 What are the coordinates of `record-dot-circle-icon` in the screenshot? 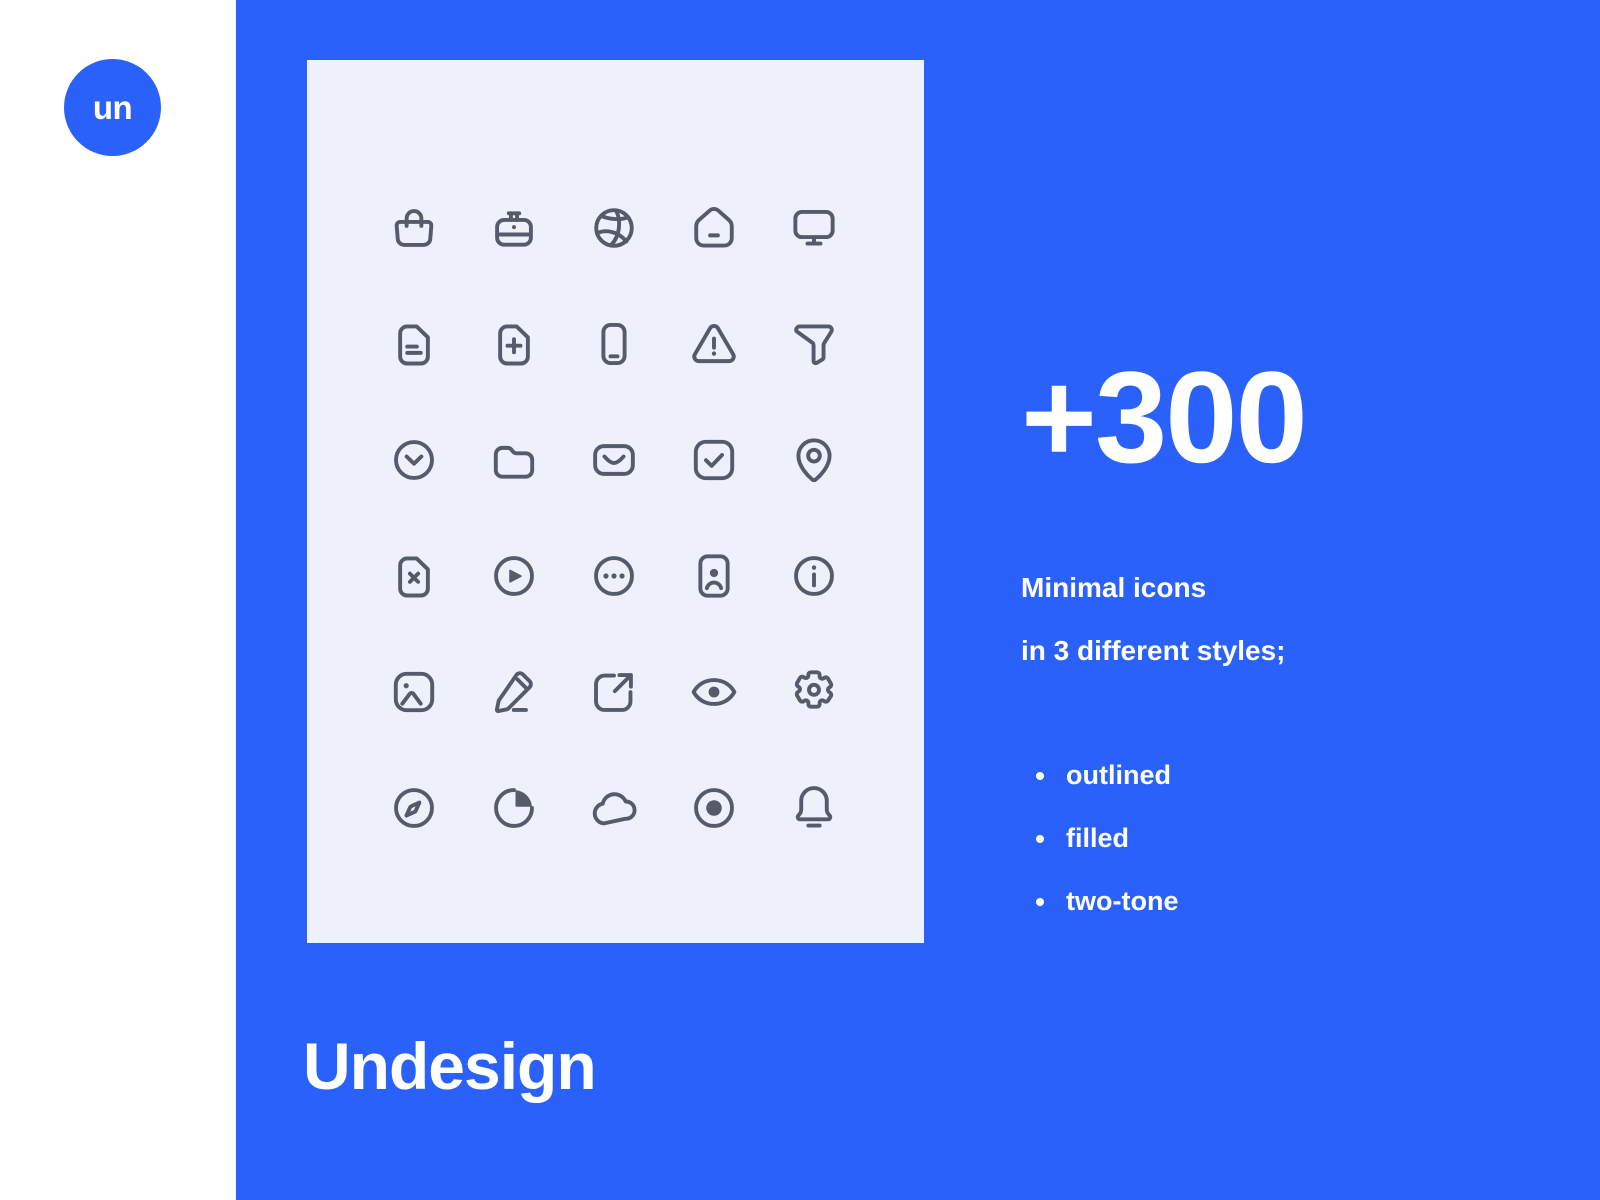 It's located at (714, 808).